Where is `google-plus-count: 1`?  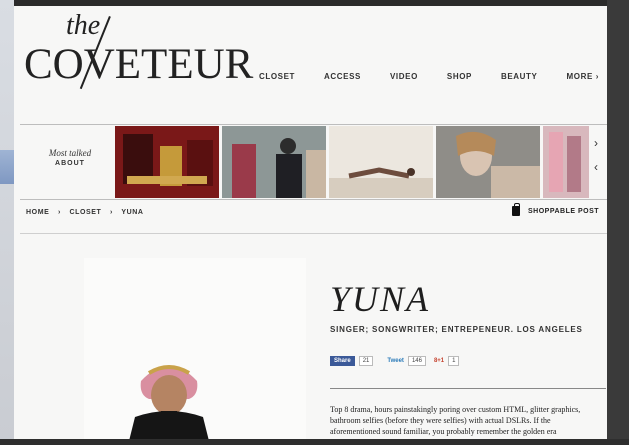
google-plus-count: 1 is located at coordinates (454, 361).